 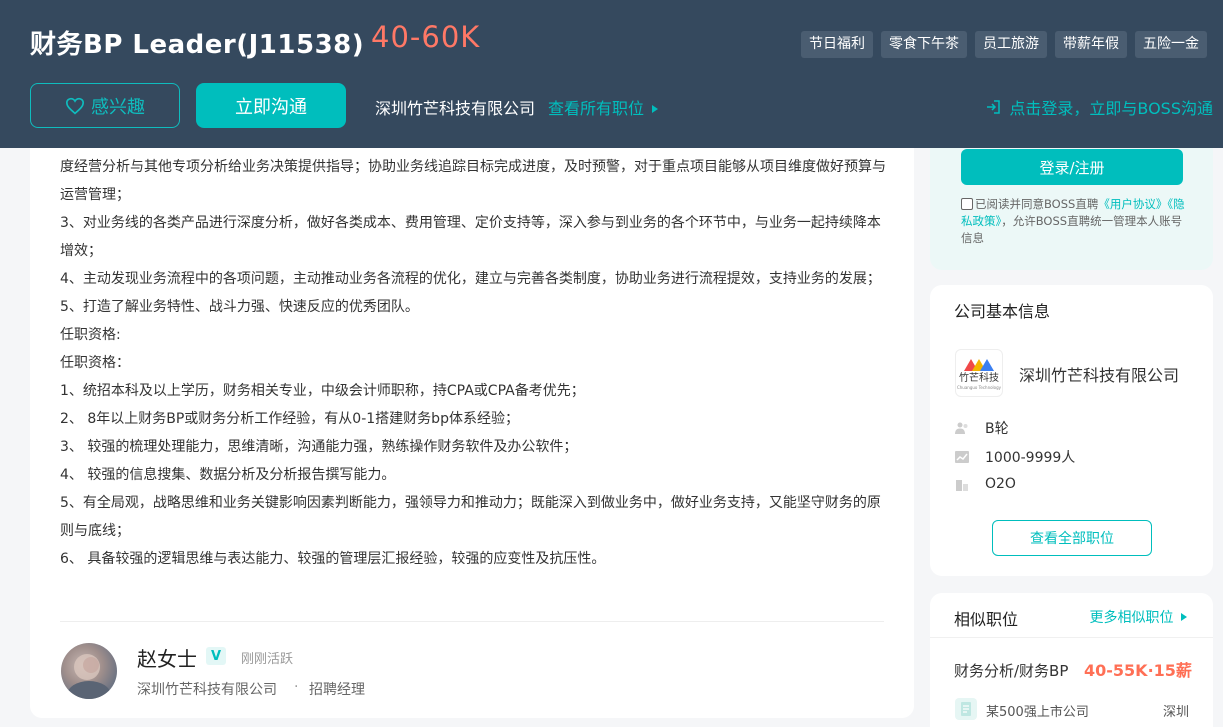 I want to click on more-similar-label: 更多相似职位, so click(x=1131, y=618).